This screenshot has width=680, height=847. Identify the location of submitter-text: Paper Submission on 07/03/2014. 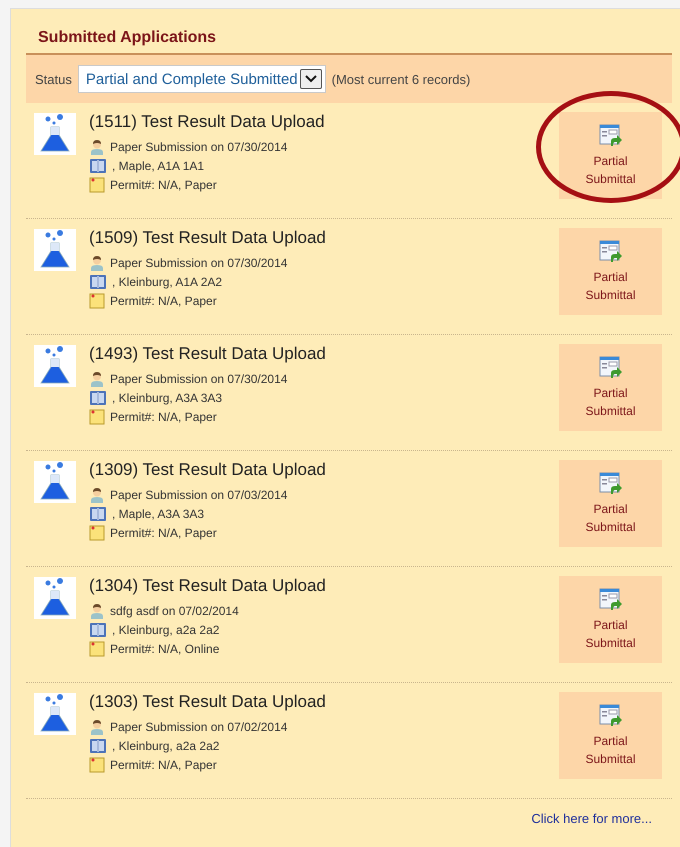
(199, 495).